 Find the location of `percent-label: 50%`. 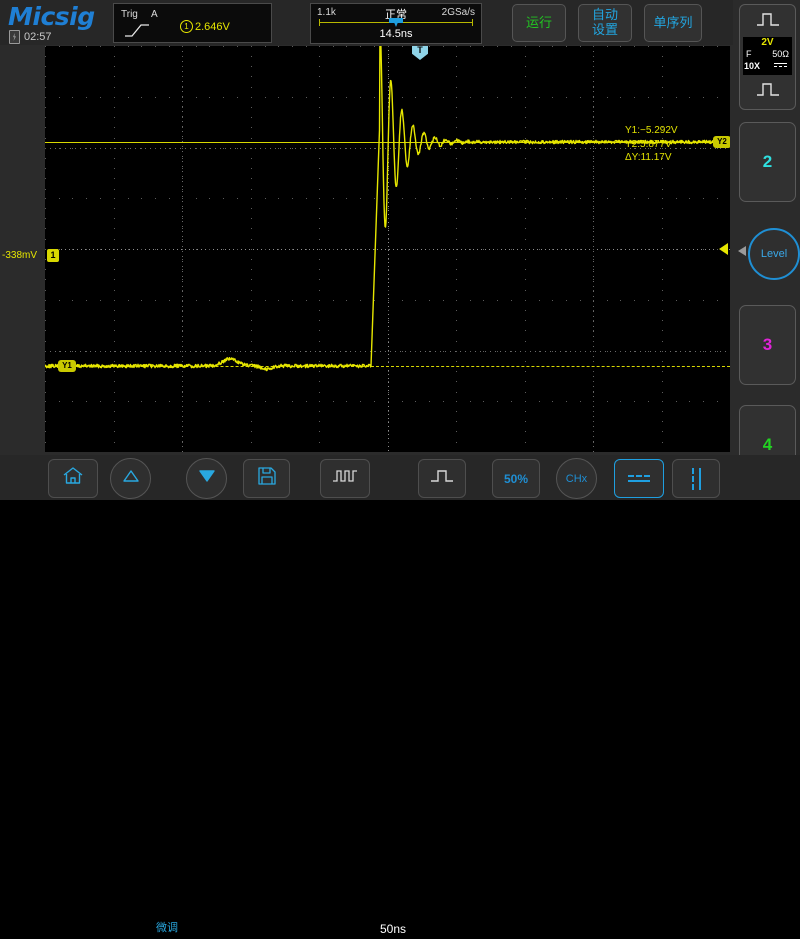

percent-label: 50% is located at coordinates (516, 478).